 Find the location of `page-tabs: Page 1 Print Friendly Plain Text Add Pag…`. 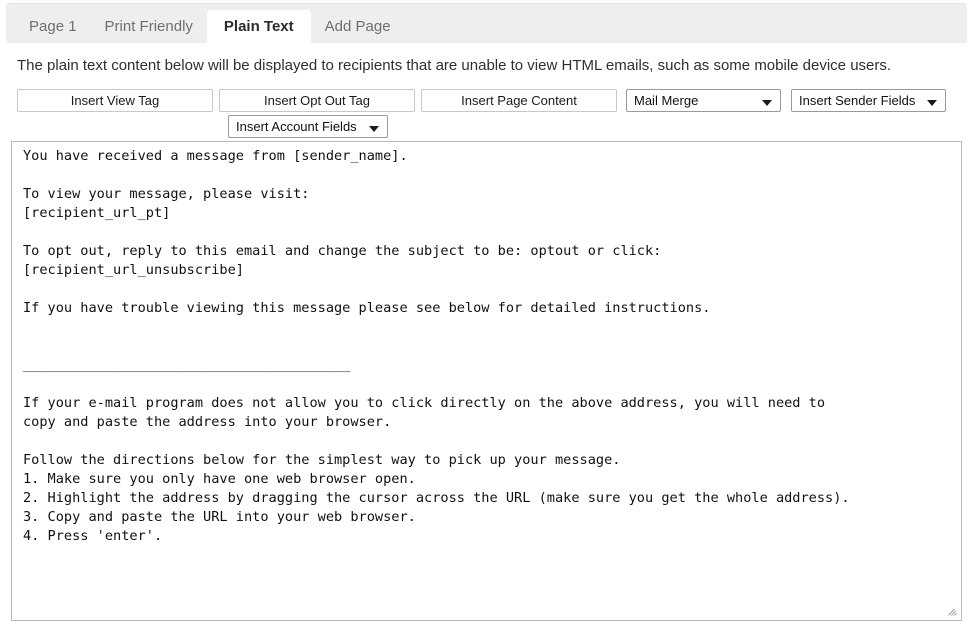

page-tabs: Page 1 Print Friendly Plain Text Add Pag… is located at coordinates (486, 23).